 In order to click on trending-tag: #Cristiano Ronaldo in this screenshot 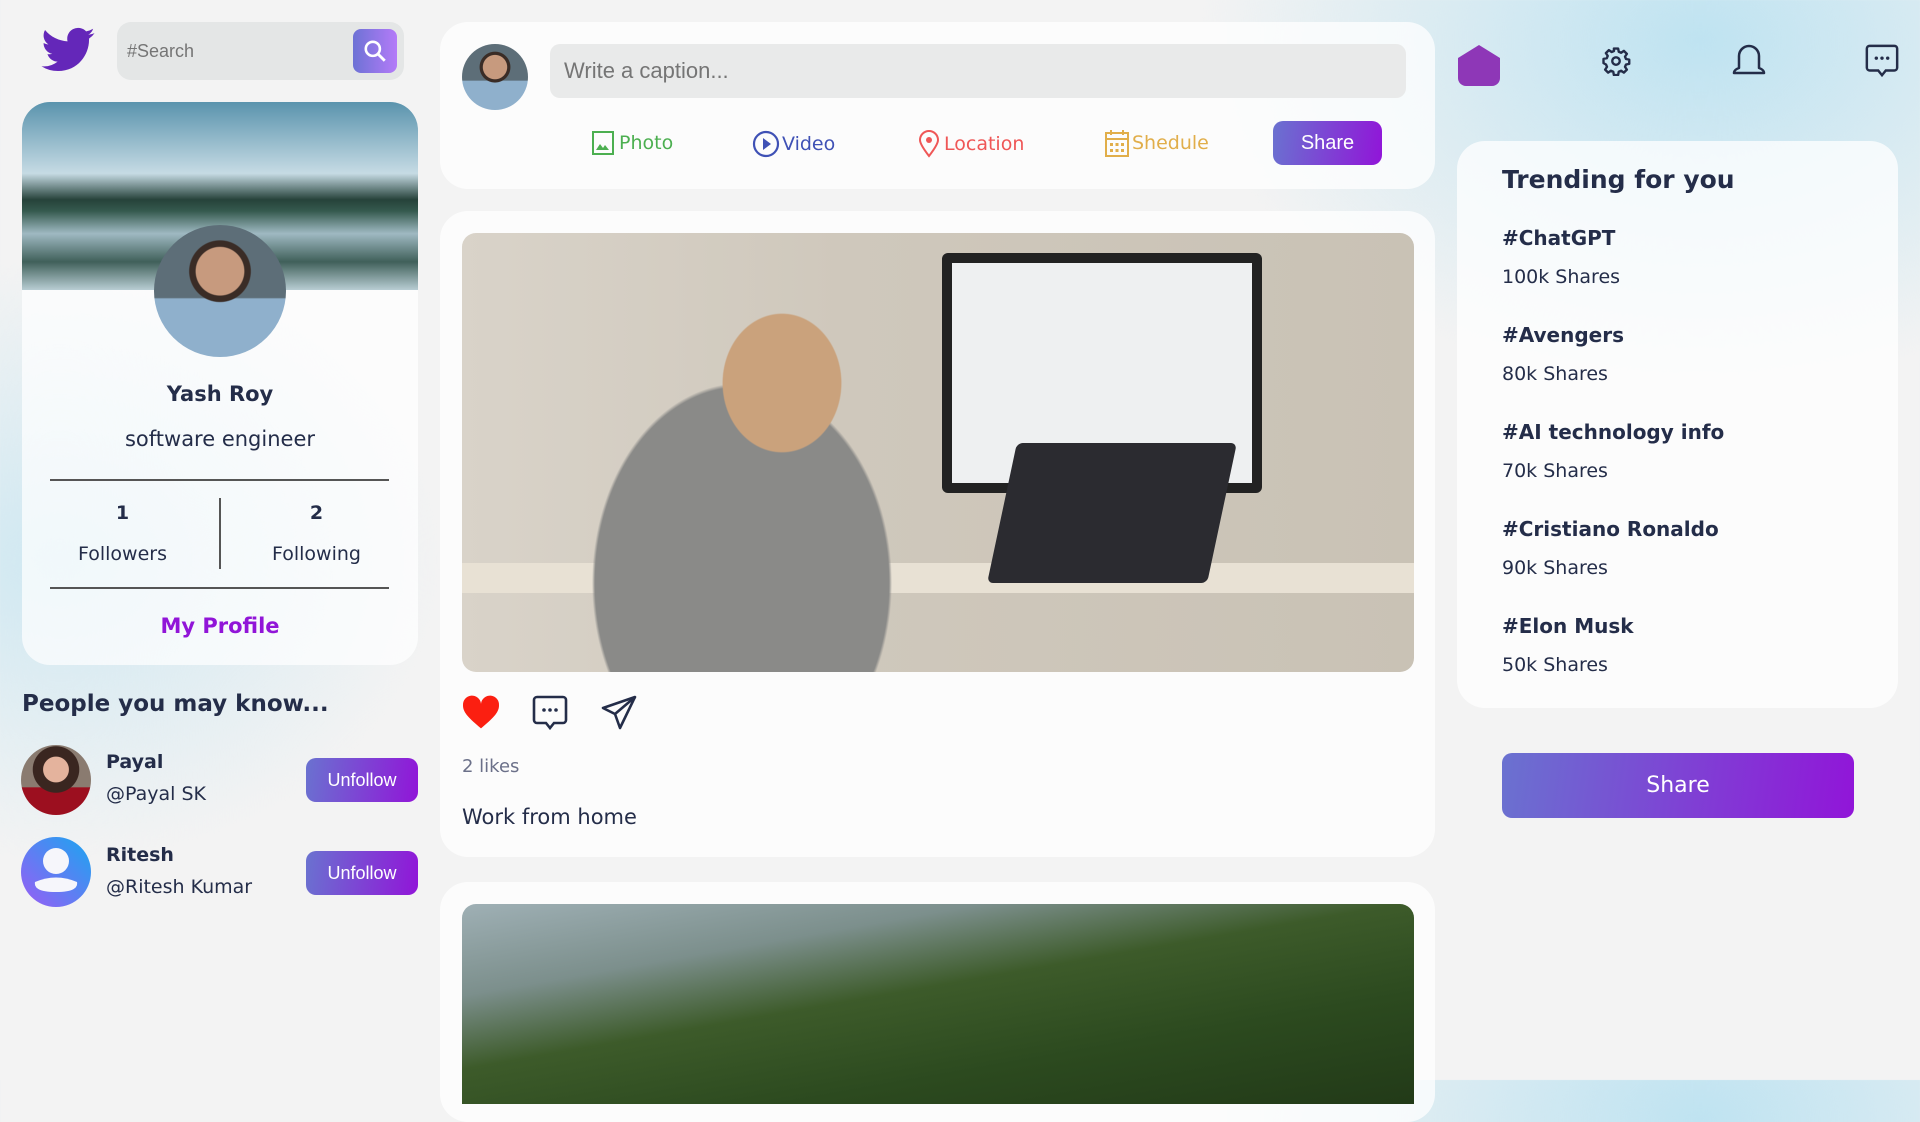, I will do `click(1610, 529)`.